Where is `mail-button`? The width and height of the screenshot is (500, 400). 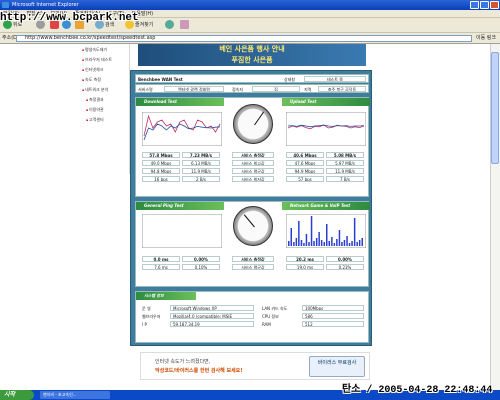
mail-button is located at coordinates (185, 25).